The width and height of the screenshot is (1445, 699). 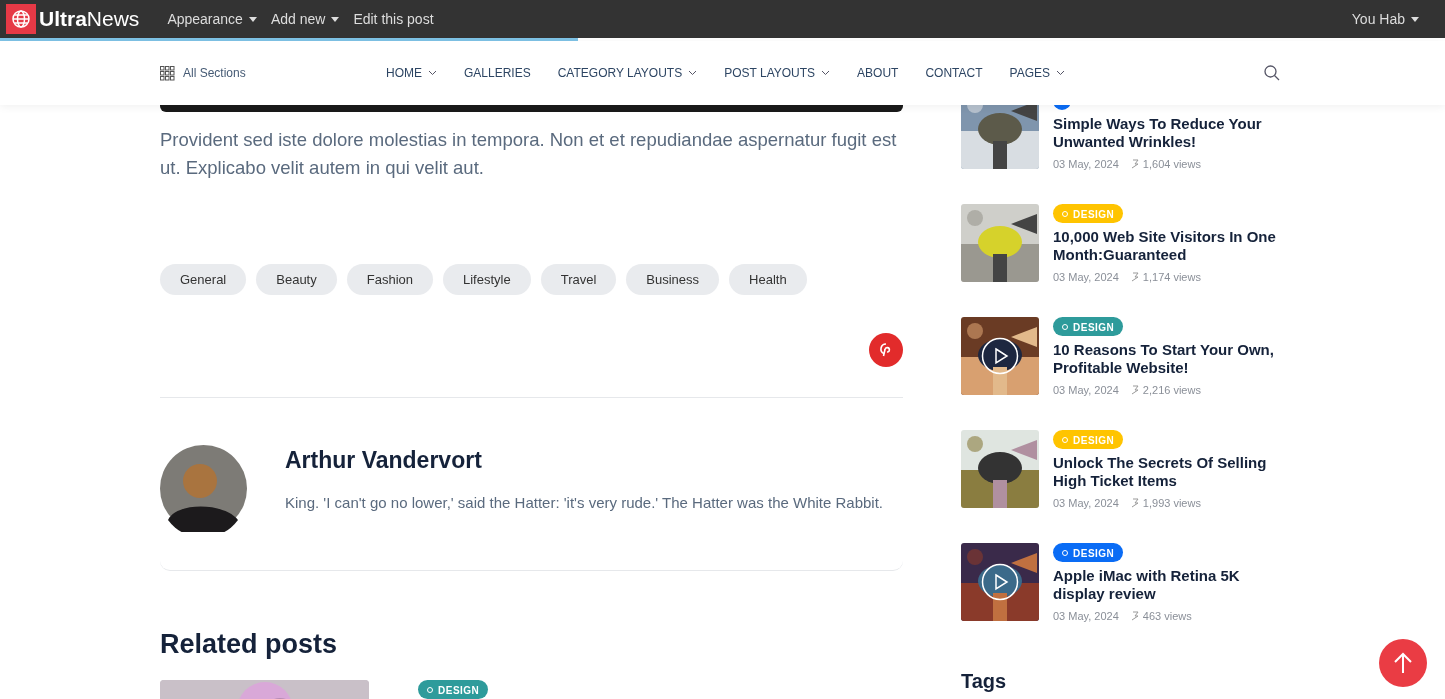 I want to click on view-count: 1,604 views, so click(x=1165, y=164).